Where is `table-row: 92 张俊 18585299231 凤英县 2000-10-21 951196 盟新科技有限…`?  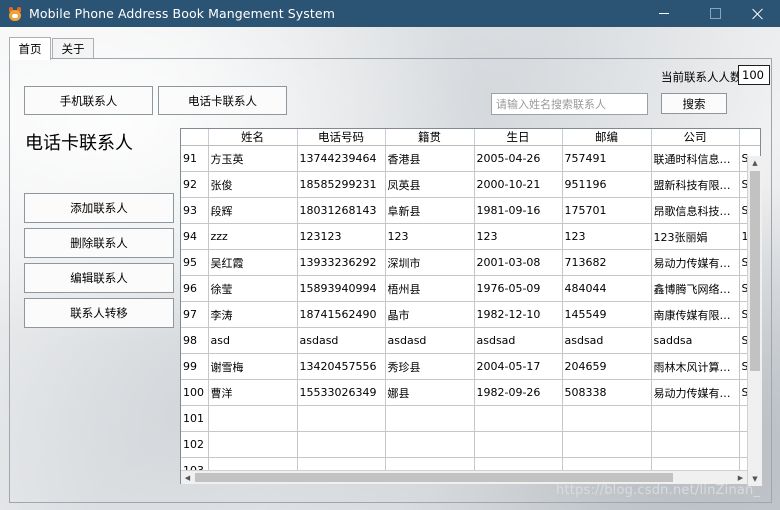
table-row: 92 张俊 18585299231 凤英县 2000-10-21 951196 盟新科技有限… is located at coordinates (470, 184).